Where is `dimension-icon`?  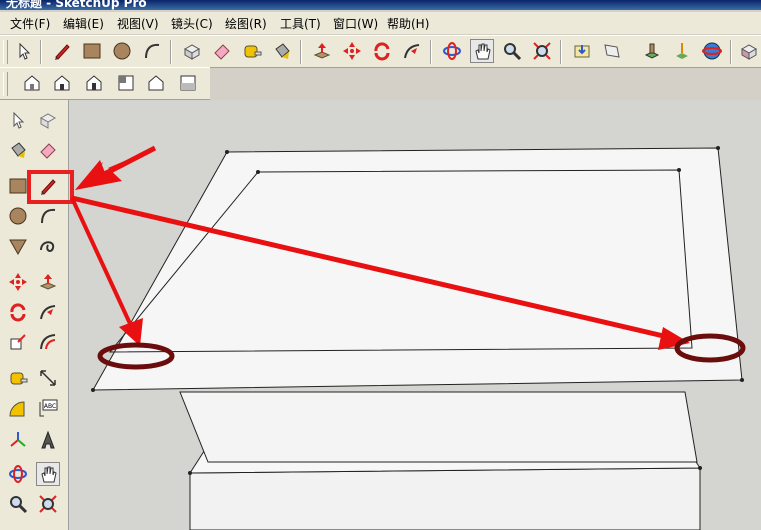 dimension-icon is located at coordinates (48, 378).